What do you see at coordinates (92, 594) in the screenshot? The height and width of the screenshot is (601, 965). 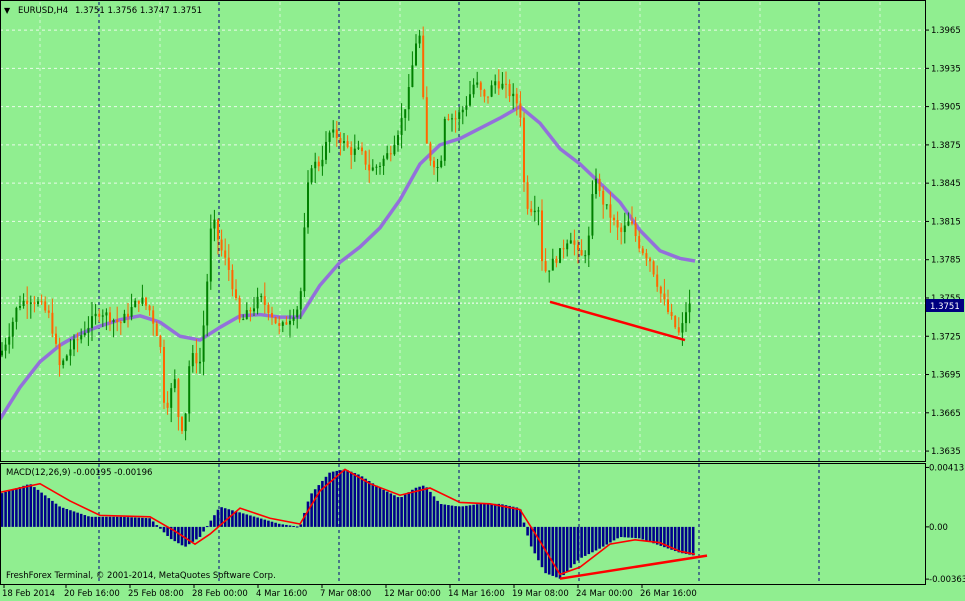 I see `x-tick-label: 20 Feb 16:00` at bounding box center [92, 594].